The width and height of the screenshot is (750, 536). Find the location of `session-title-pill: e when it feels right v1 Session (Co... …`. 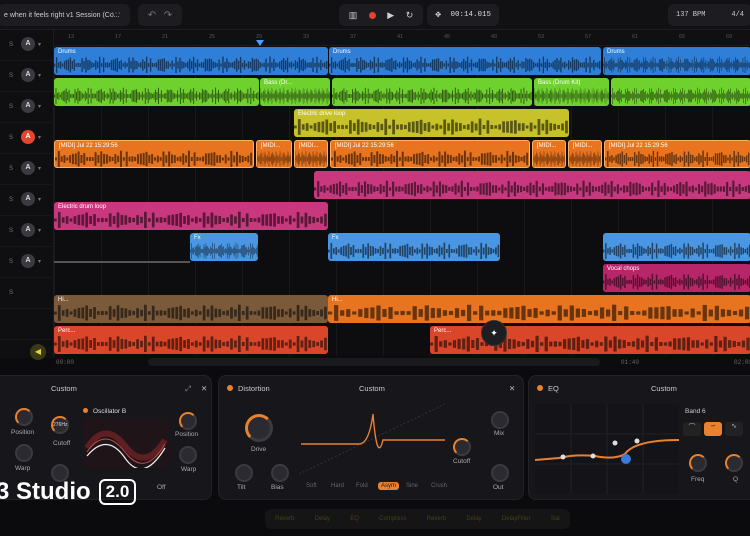

session-title-pill: e when it feels right v1 Session (Co... … is located at coordinates (65, 15).